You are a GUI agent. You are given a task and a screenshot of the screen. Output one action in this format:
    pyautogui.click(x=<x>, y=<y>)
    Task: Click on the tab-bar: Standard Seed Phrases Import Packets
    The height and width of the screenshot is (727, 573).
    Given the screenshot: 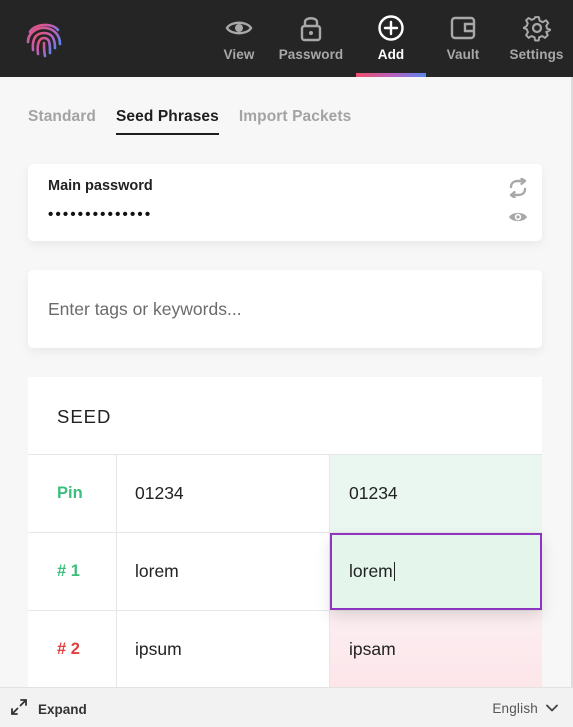 What is the action you would take?
    pyautogui.click(x=199, y=122)
    